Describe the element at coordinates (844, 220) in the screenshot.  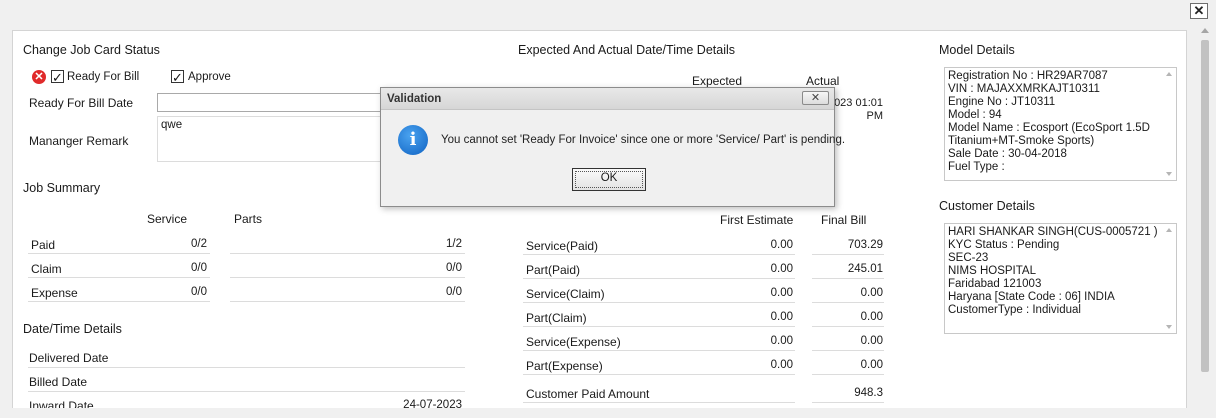
I see `final-bill-column-header: Final Bill` at that location.